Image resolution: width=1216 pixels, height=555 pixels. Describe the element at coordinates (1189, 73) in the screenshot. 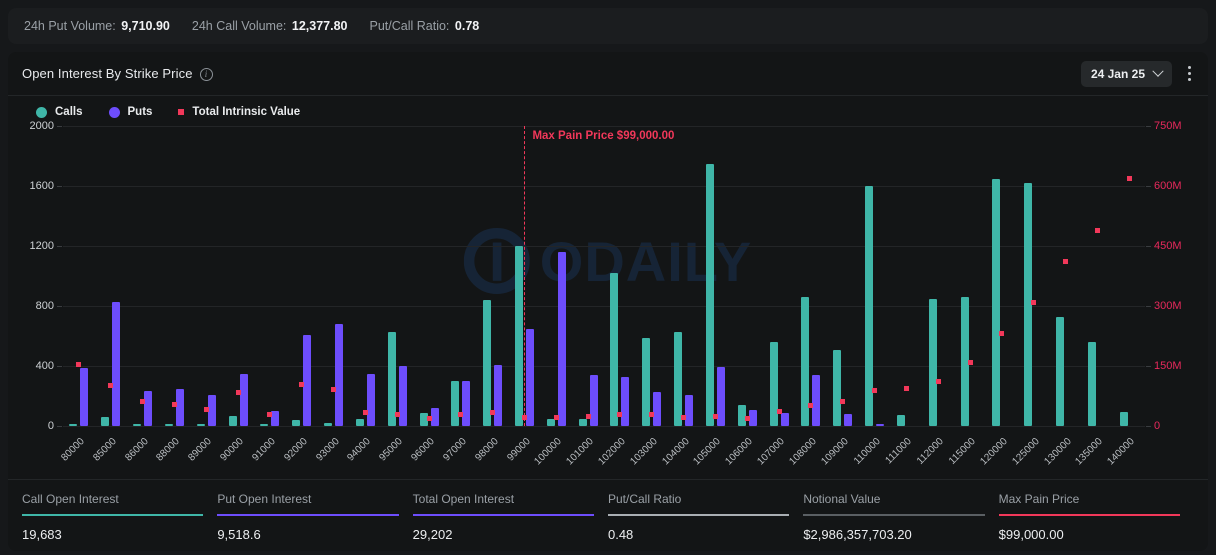

I see `kebab-menu-icon` at that location.